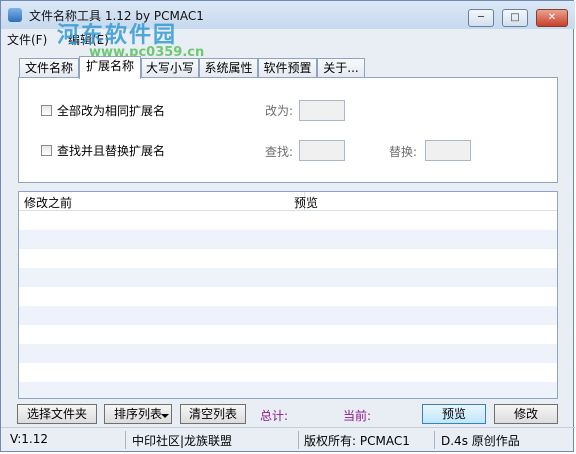 This screenshot has width=576, height=454. I want to click on same-extension-label: 全部改为相同扩展名, so click(111, 111).